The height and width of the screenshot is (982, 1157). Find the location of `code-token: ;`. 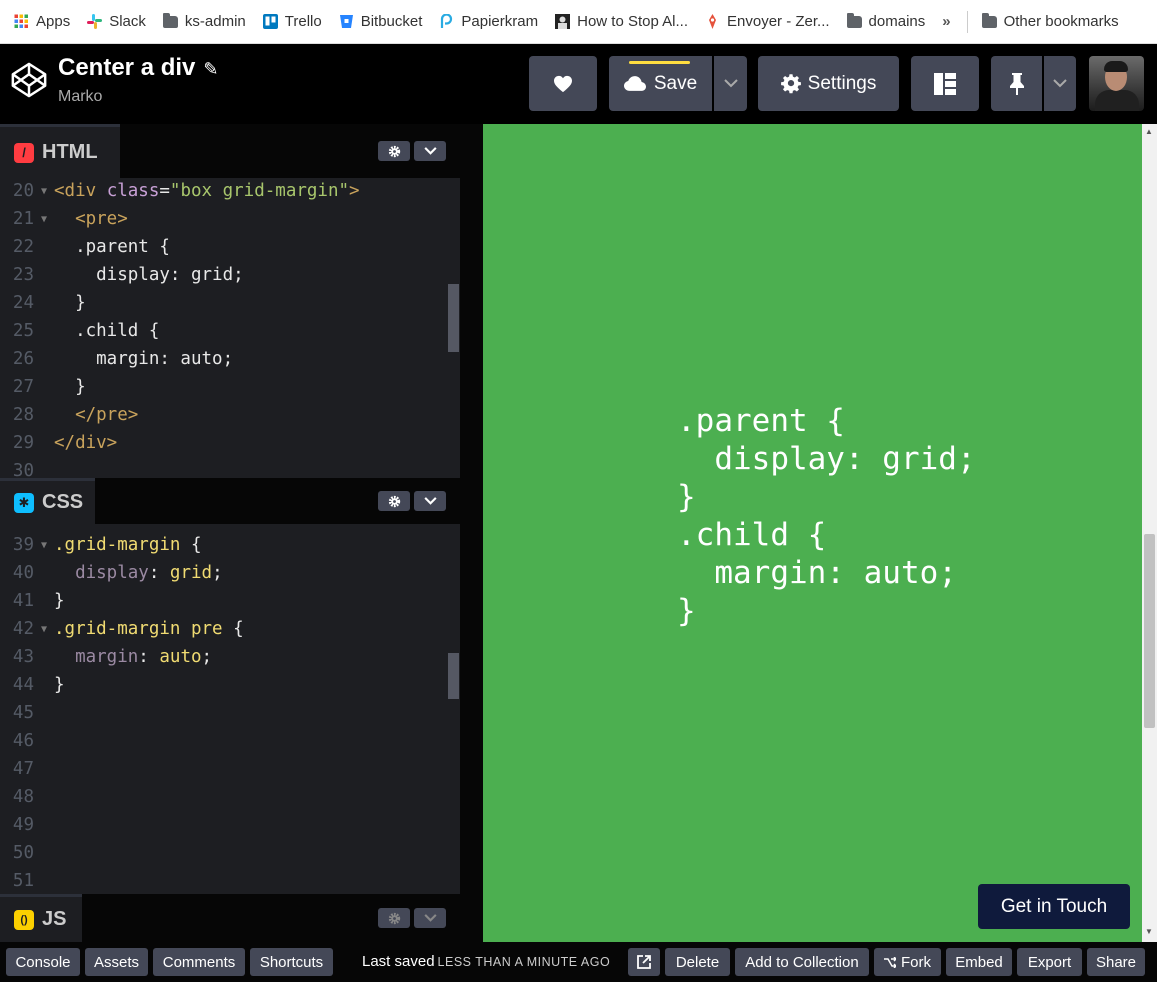

code-token: ; is located at coordinates (217, 573).